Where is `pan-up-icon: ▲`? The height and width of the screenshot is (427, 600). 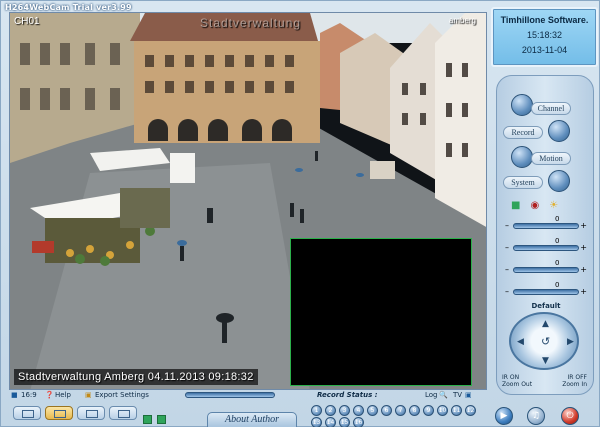
pan-up-icon: ▲ is located at coordinates (545, 324).